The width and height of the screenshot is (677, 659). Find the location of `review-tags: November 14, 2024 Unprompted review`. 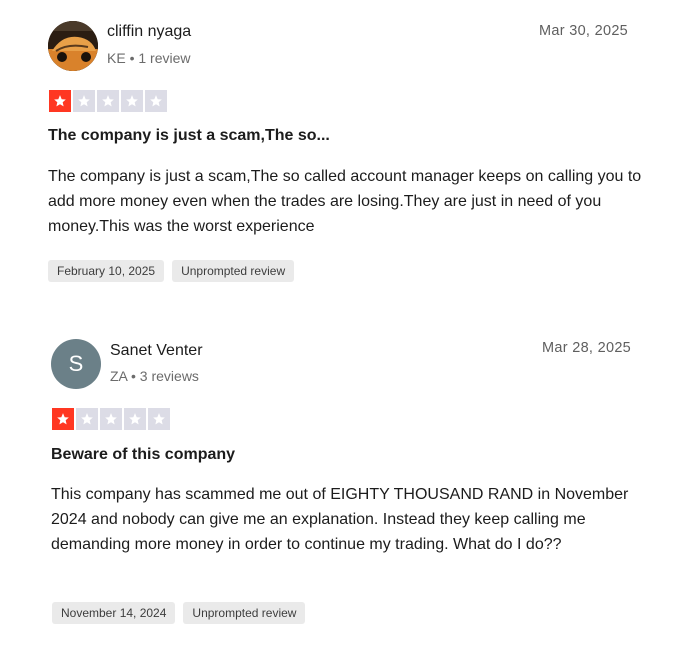

review-tags: November 14, 2024 Unprompted review is located at coordinates (179, 613).